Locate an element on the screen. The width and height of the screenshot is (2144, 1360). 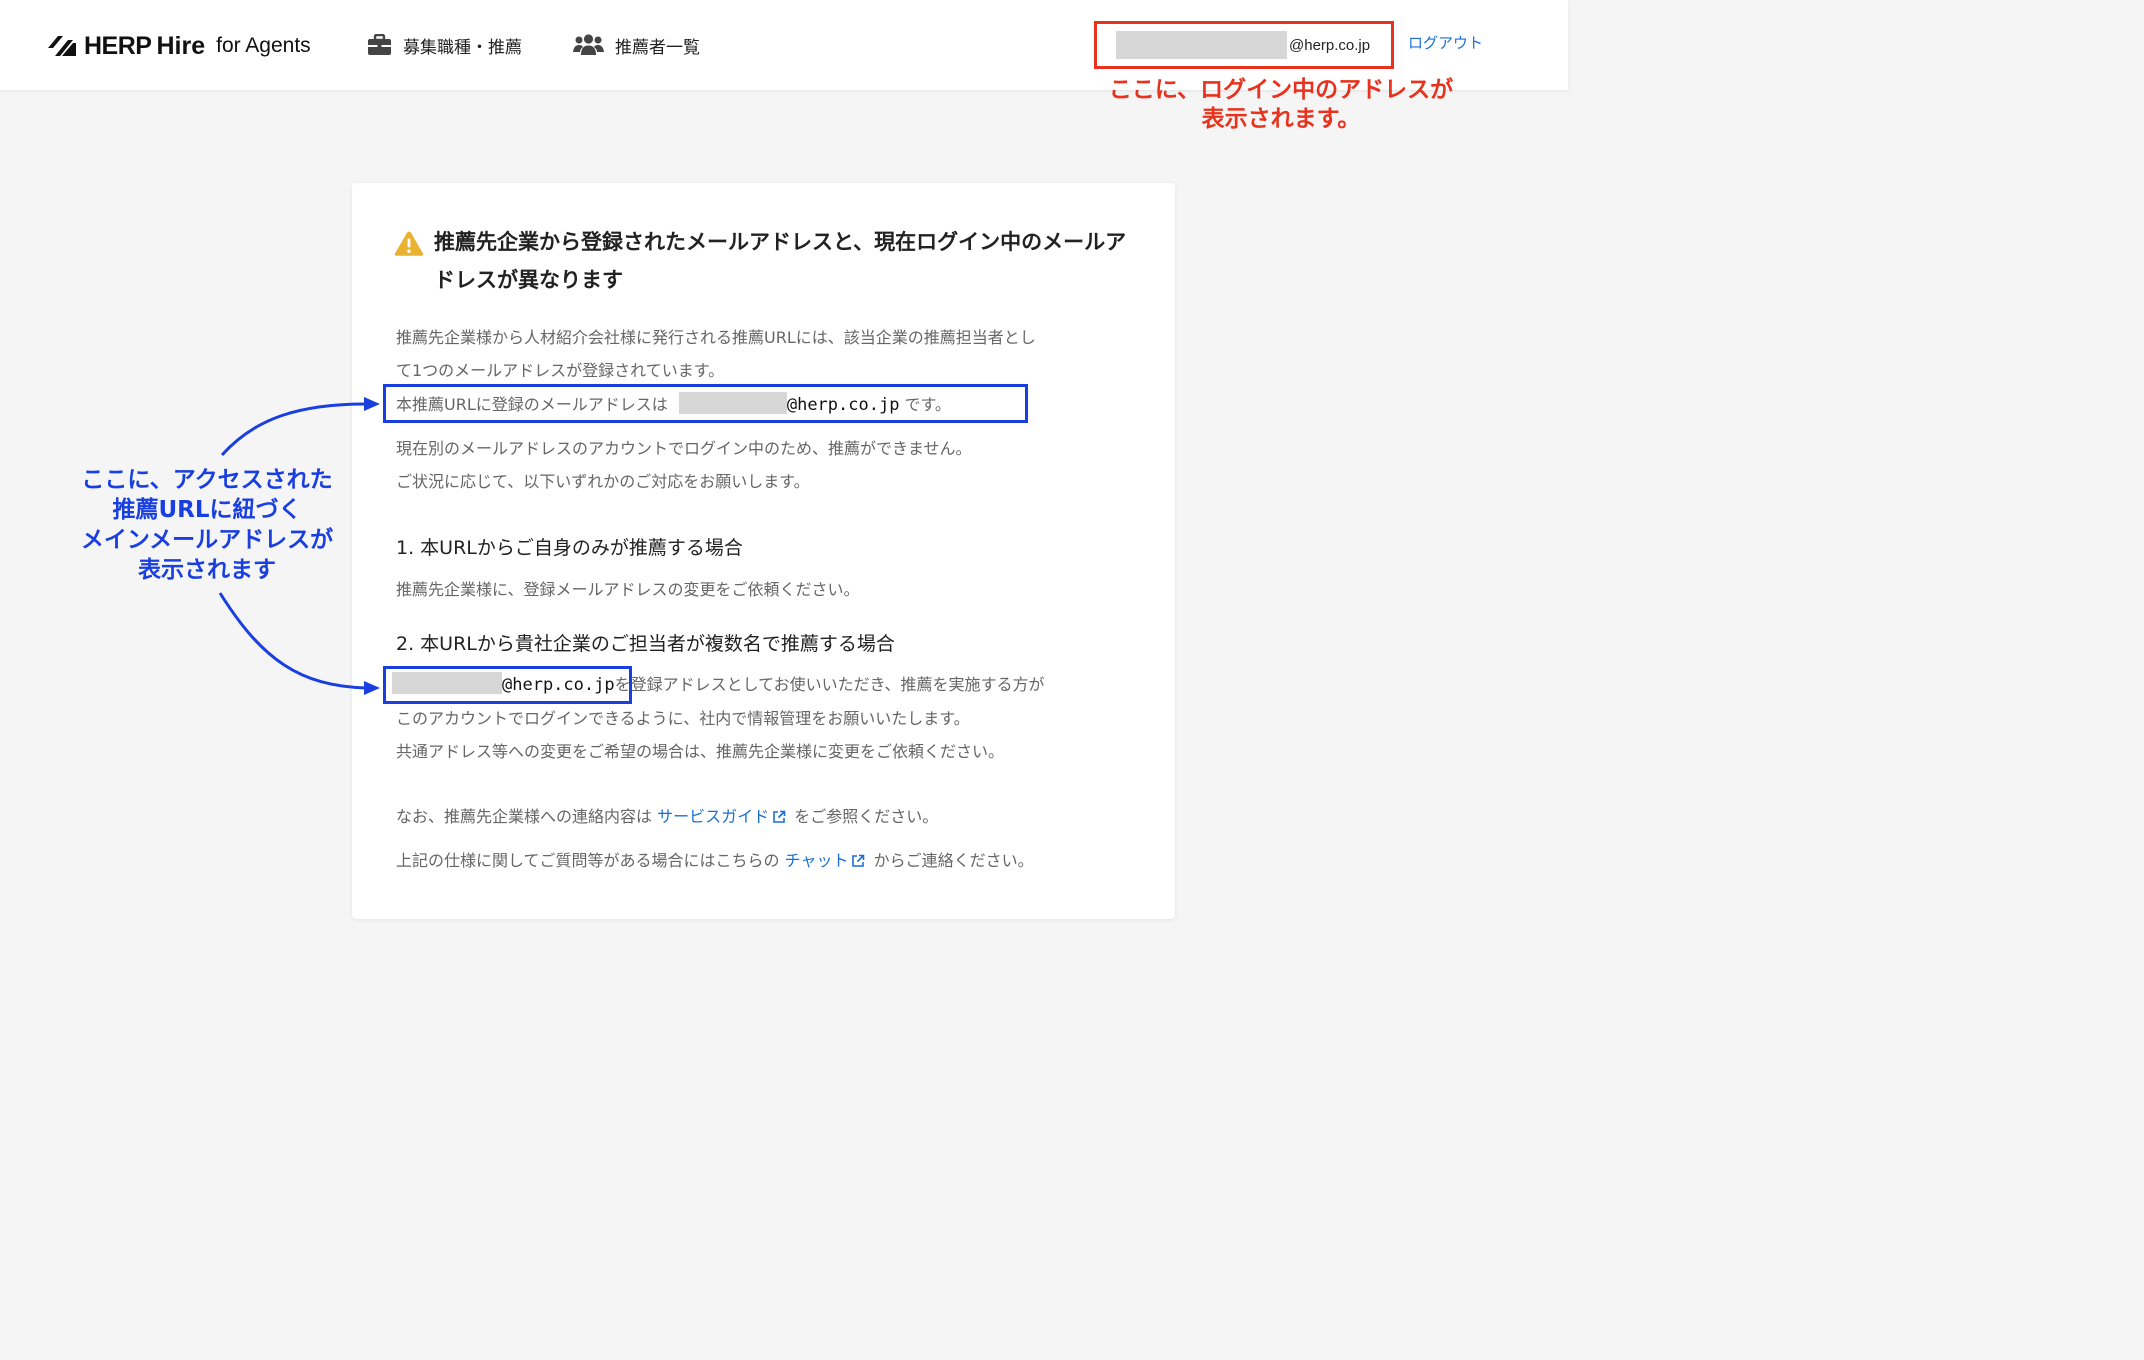
annotation-arrows is located at coordinates (299, 546).